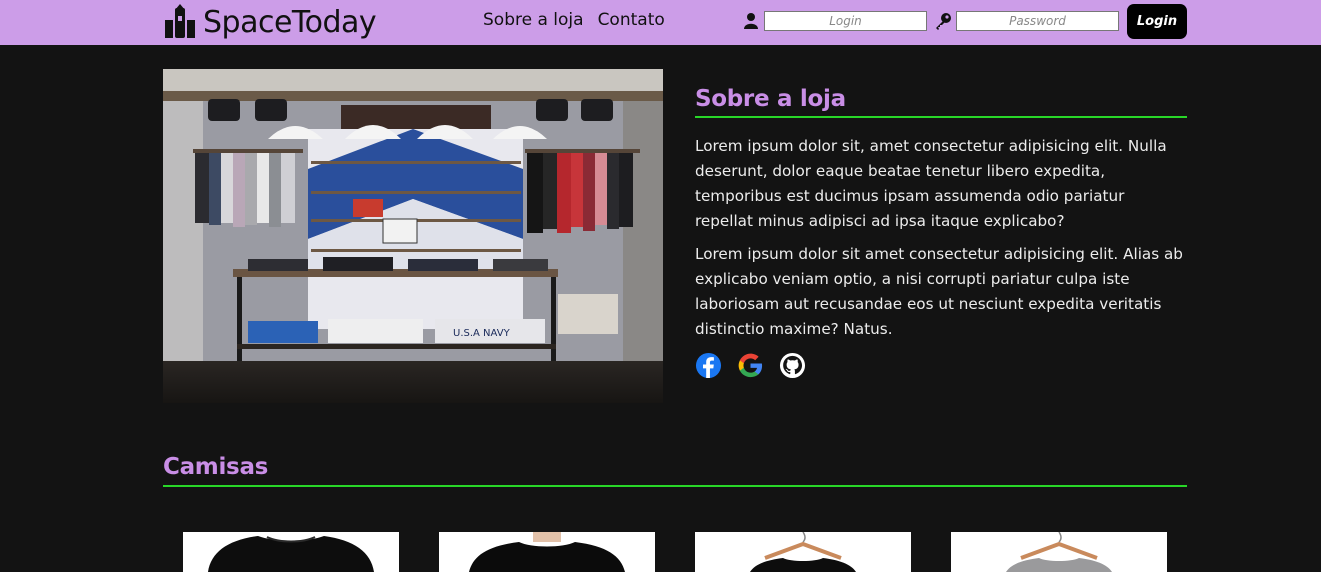 This screenshot has width=1321, height=572. Describe the element at coordinates (675, 486) in the screenshot. I see `shirts-divider` at that location.